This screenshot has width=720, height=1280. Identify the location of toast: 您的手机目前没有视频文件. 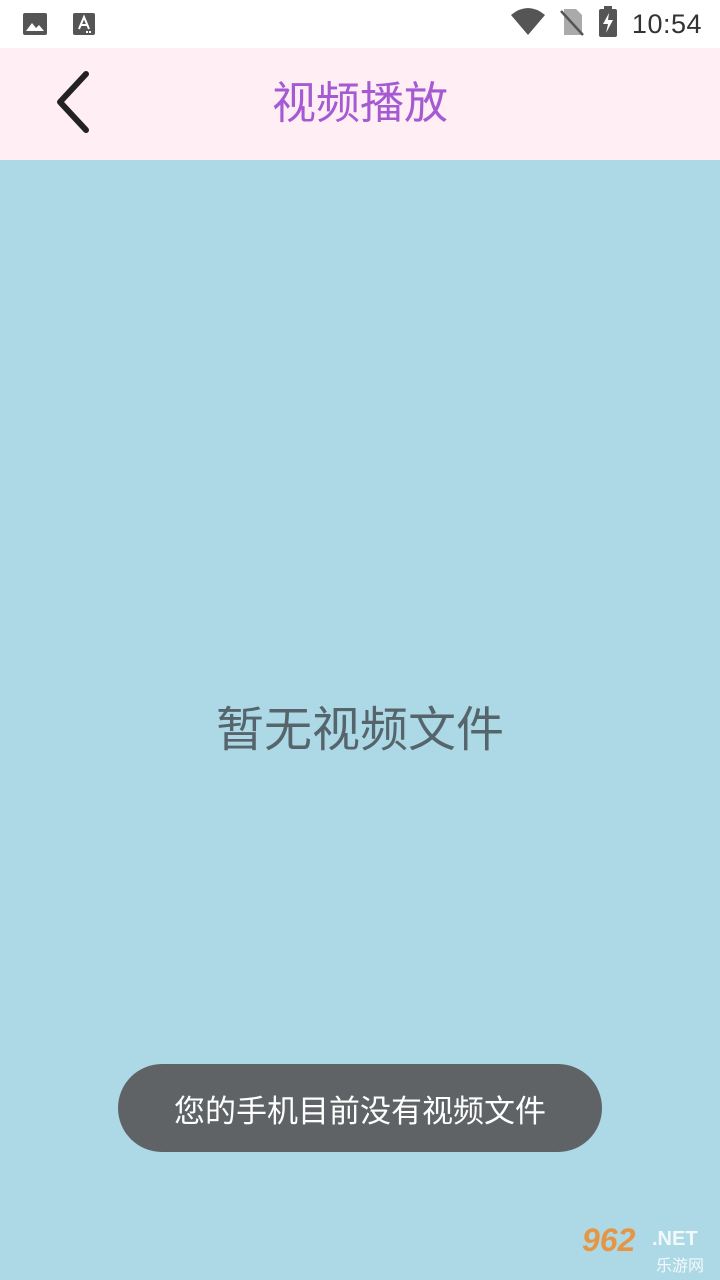
(360, 1108).